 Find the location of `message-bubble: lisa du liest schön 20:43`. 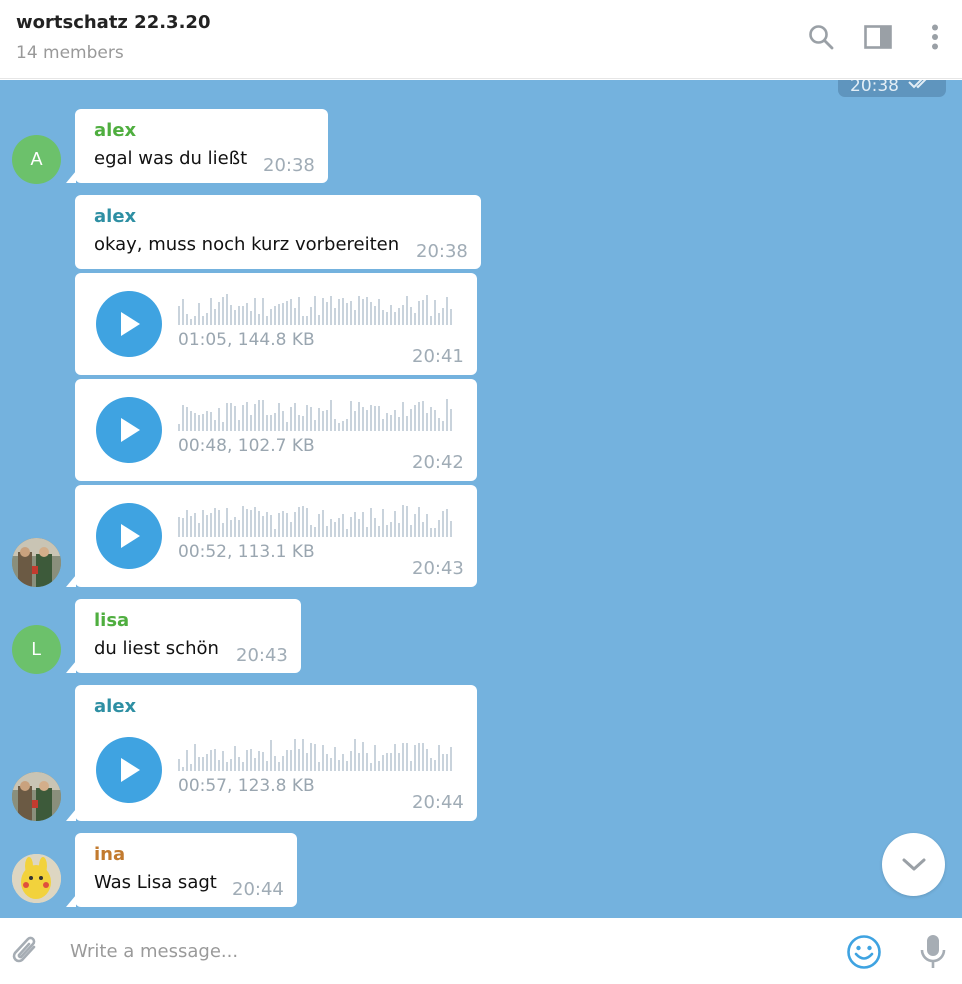

message-bubble: lisa du liest schön 20:43 is located at coordinates (183, 636).